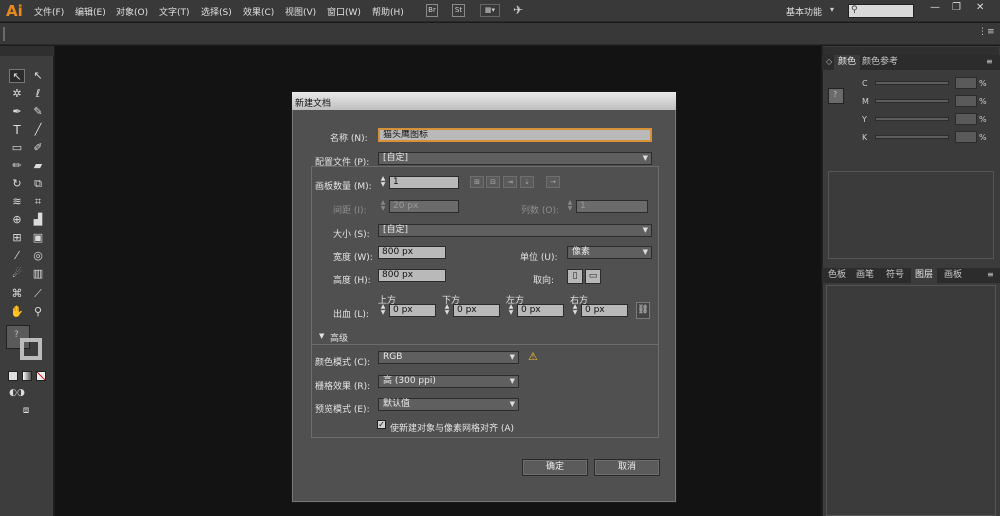  I want to click on document-name-field: 猫头鹰图标, so click(515, 135).